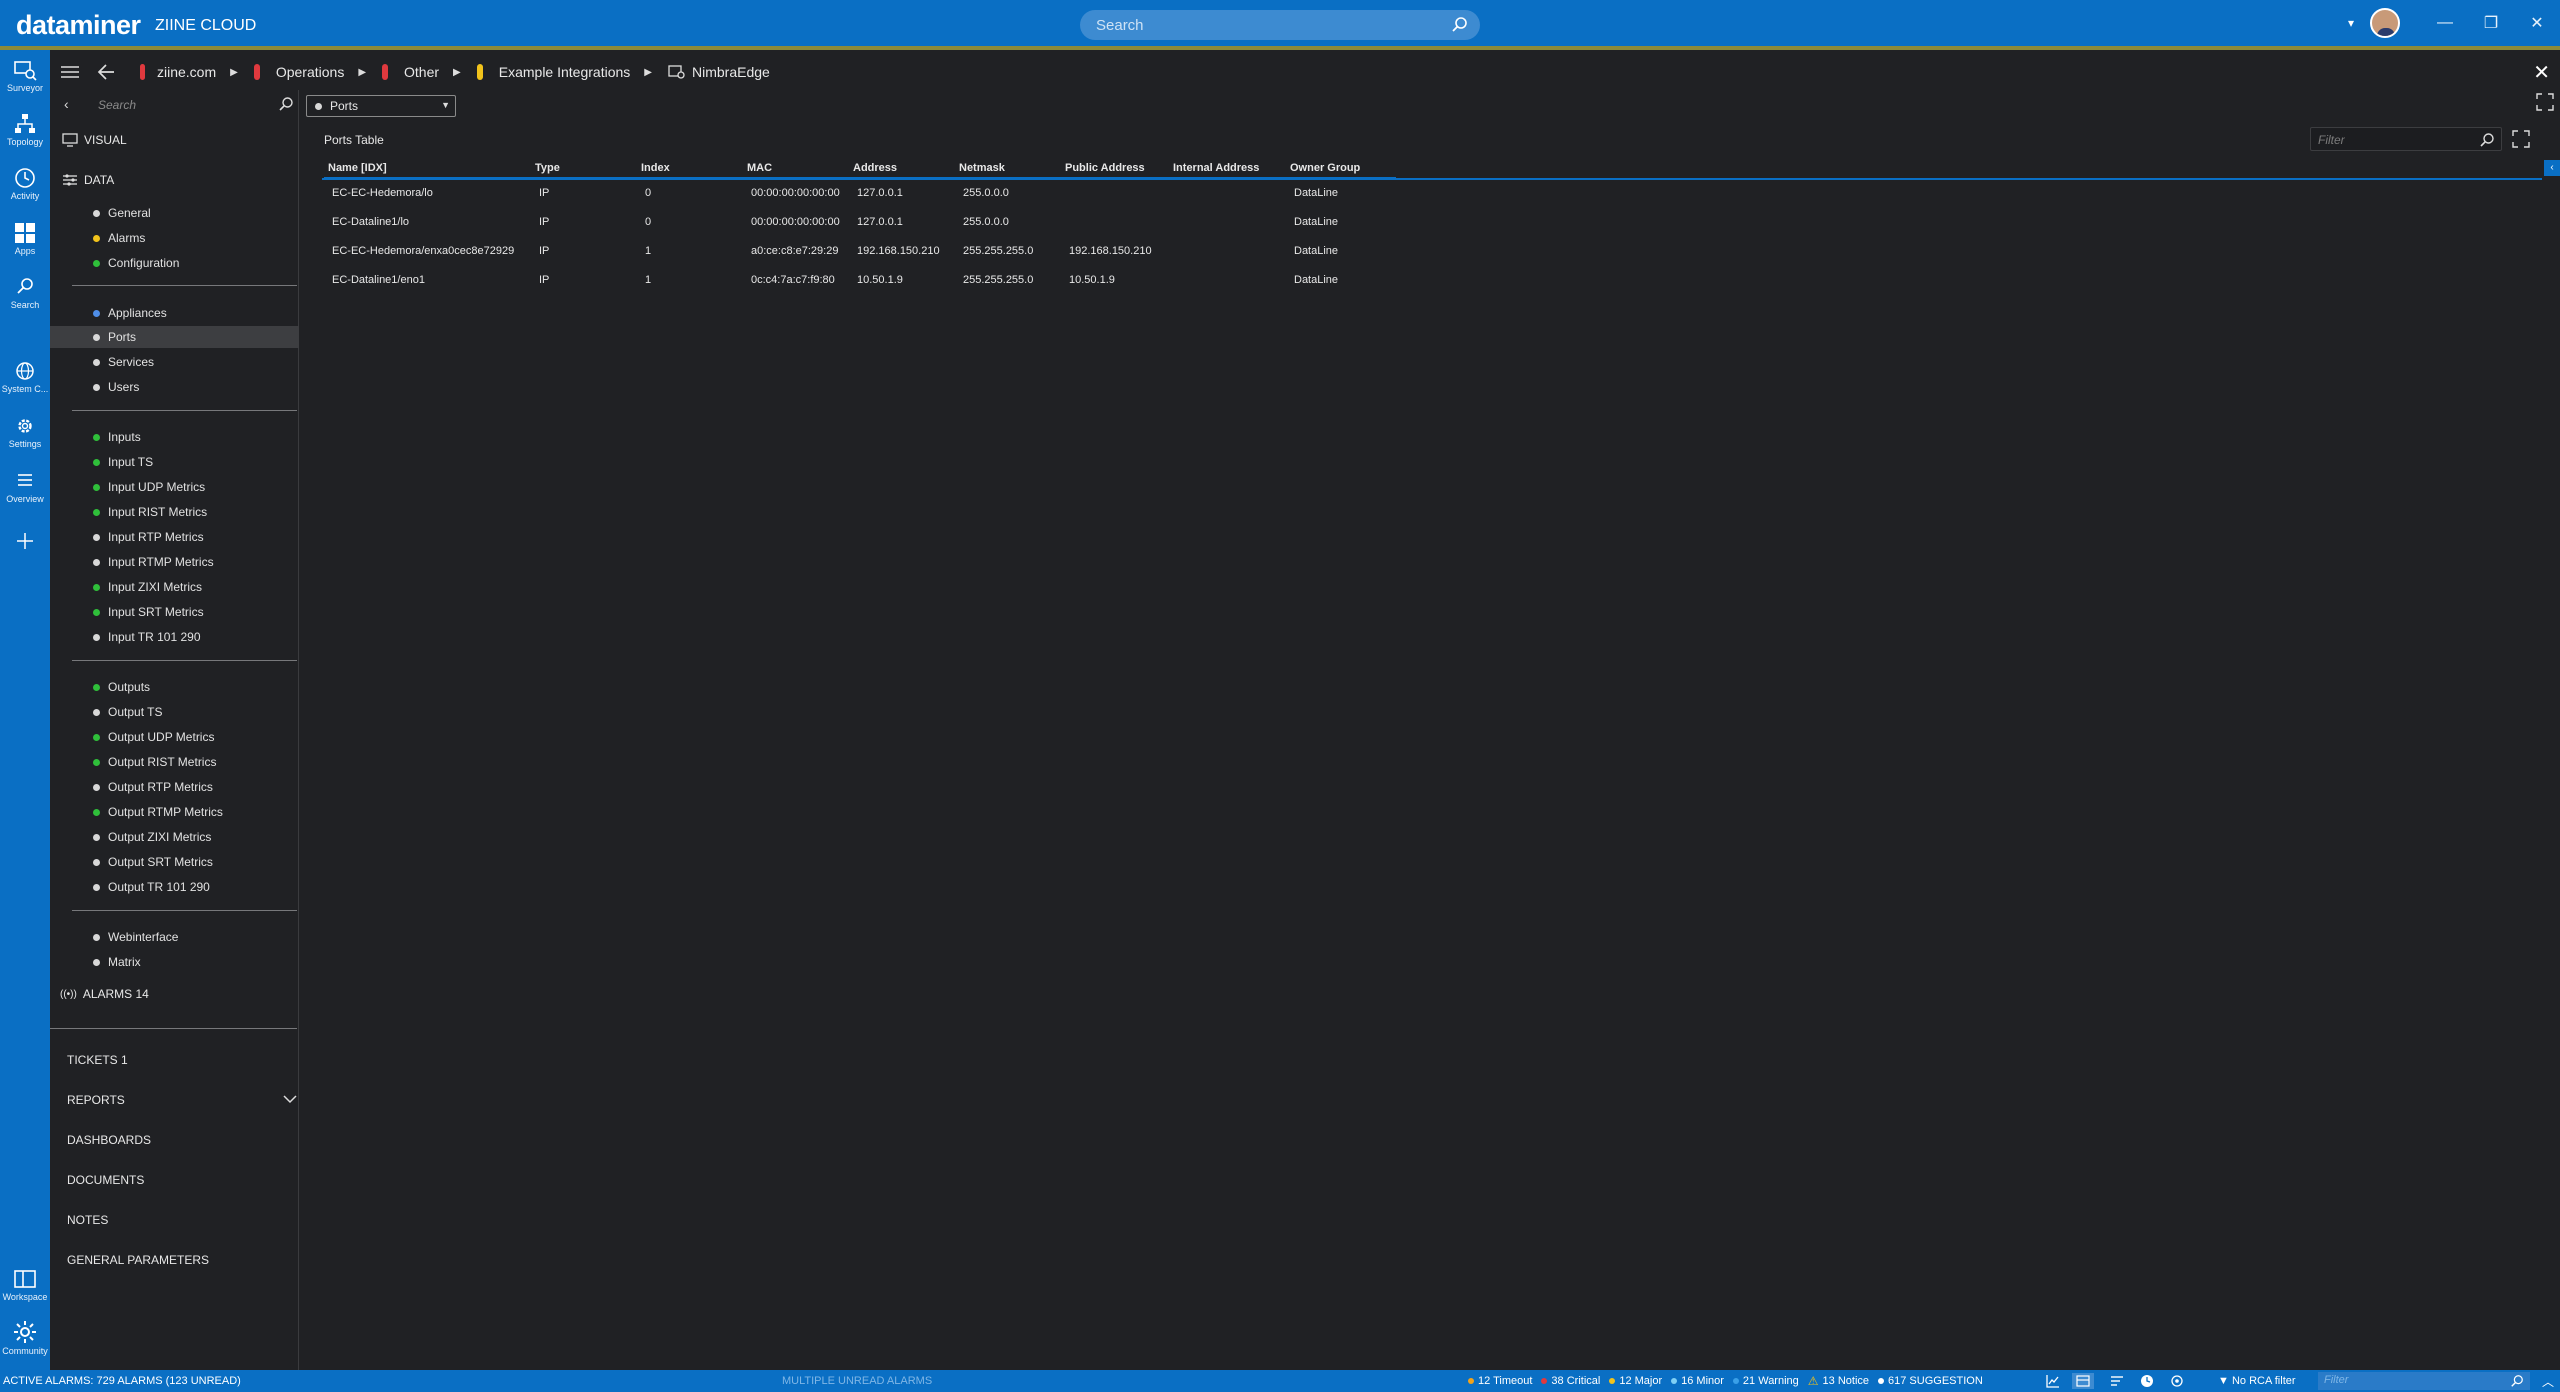 The height and width of the screenshot is (1392, 2560). Describe the element at coordinates (2537, 23) in the screenshot. I see `close-window-icon: ✕` at that location.